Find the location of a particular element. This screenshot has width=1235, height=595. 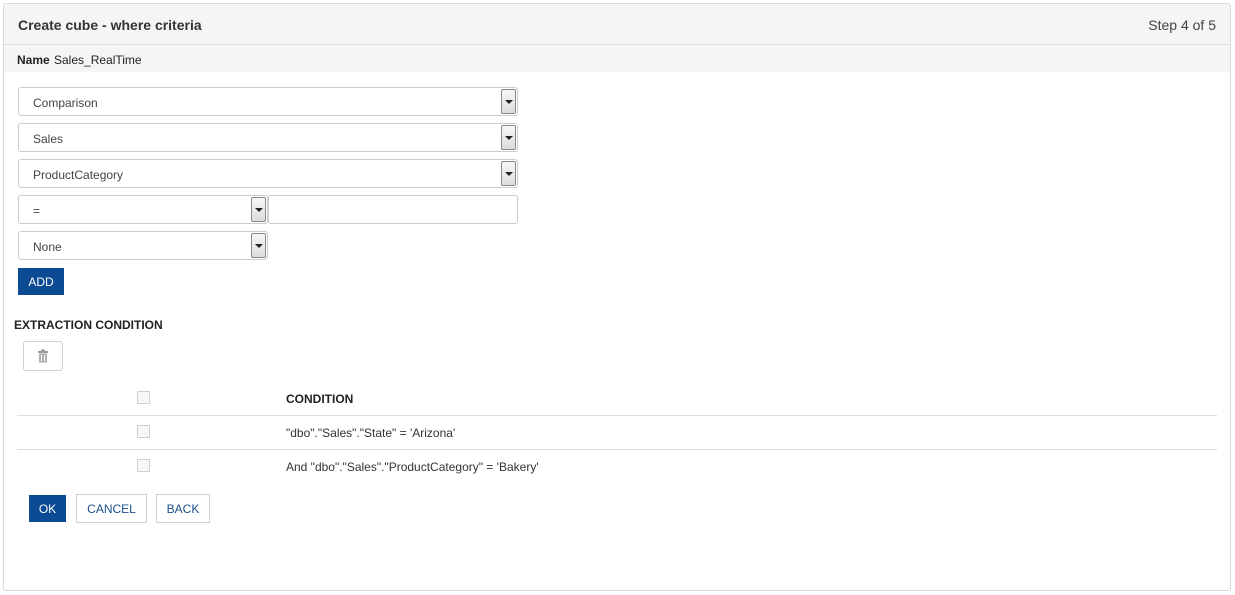

conjunction-select-value: None is located at coordinates (47, 247).